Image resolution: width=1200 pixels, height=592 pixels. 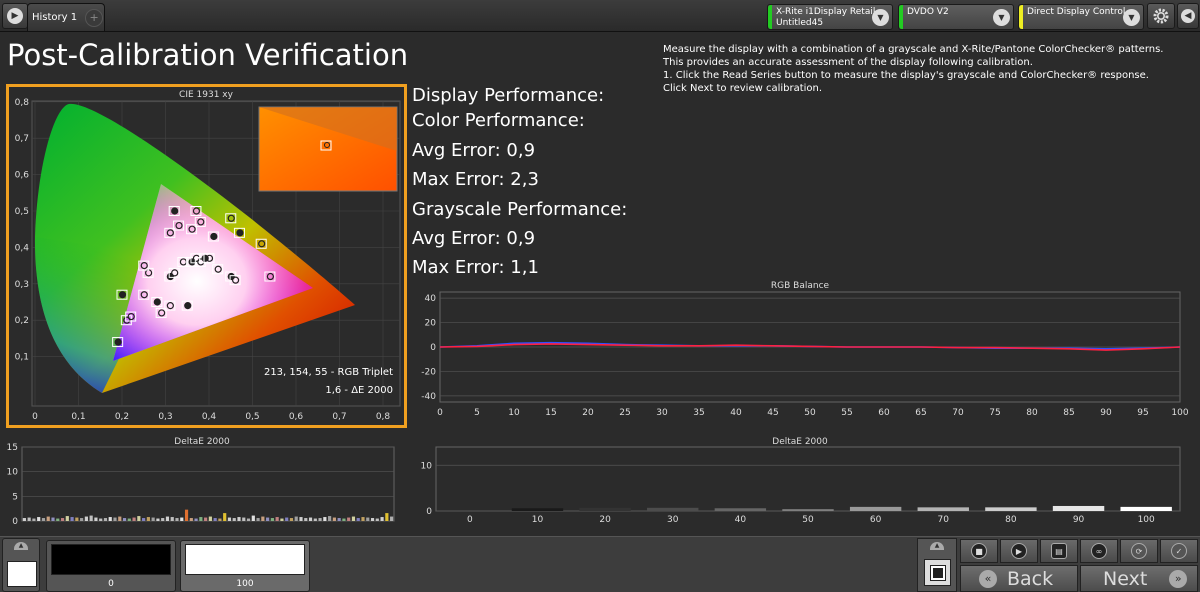 What do you see at coordinates (474, 238) in the screenshot?
I see `grayscale-avg-error: Avg Error: 0,9` at bounding box center [474, 238].